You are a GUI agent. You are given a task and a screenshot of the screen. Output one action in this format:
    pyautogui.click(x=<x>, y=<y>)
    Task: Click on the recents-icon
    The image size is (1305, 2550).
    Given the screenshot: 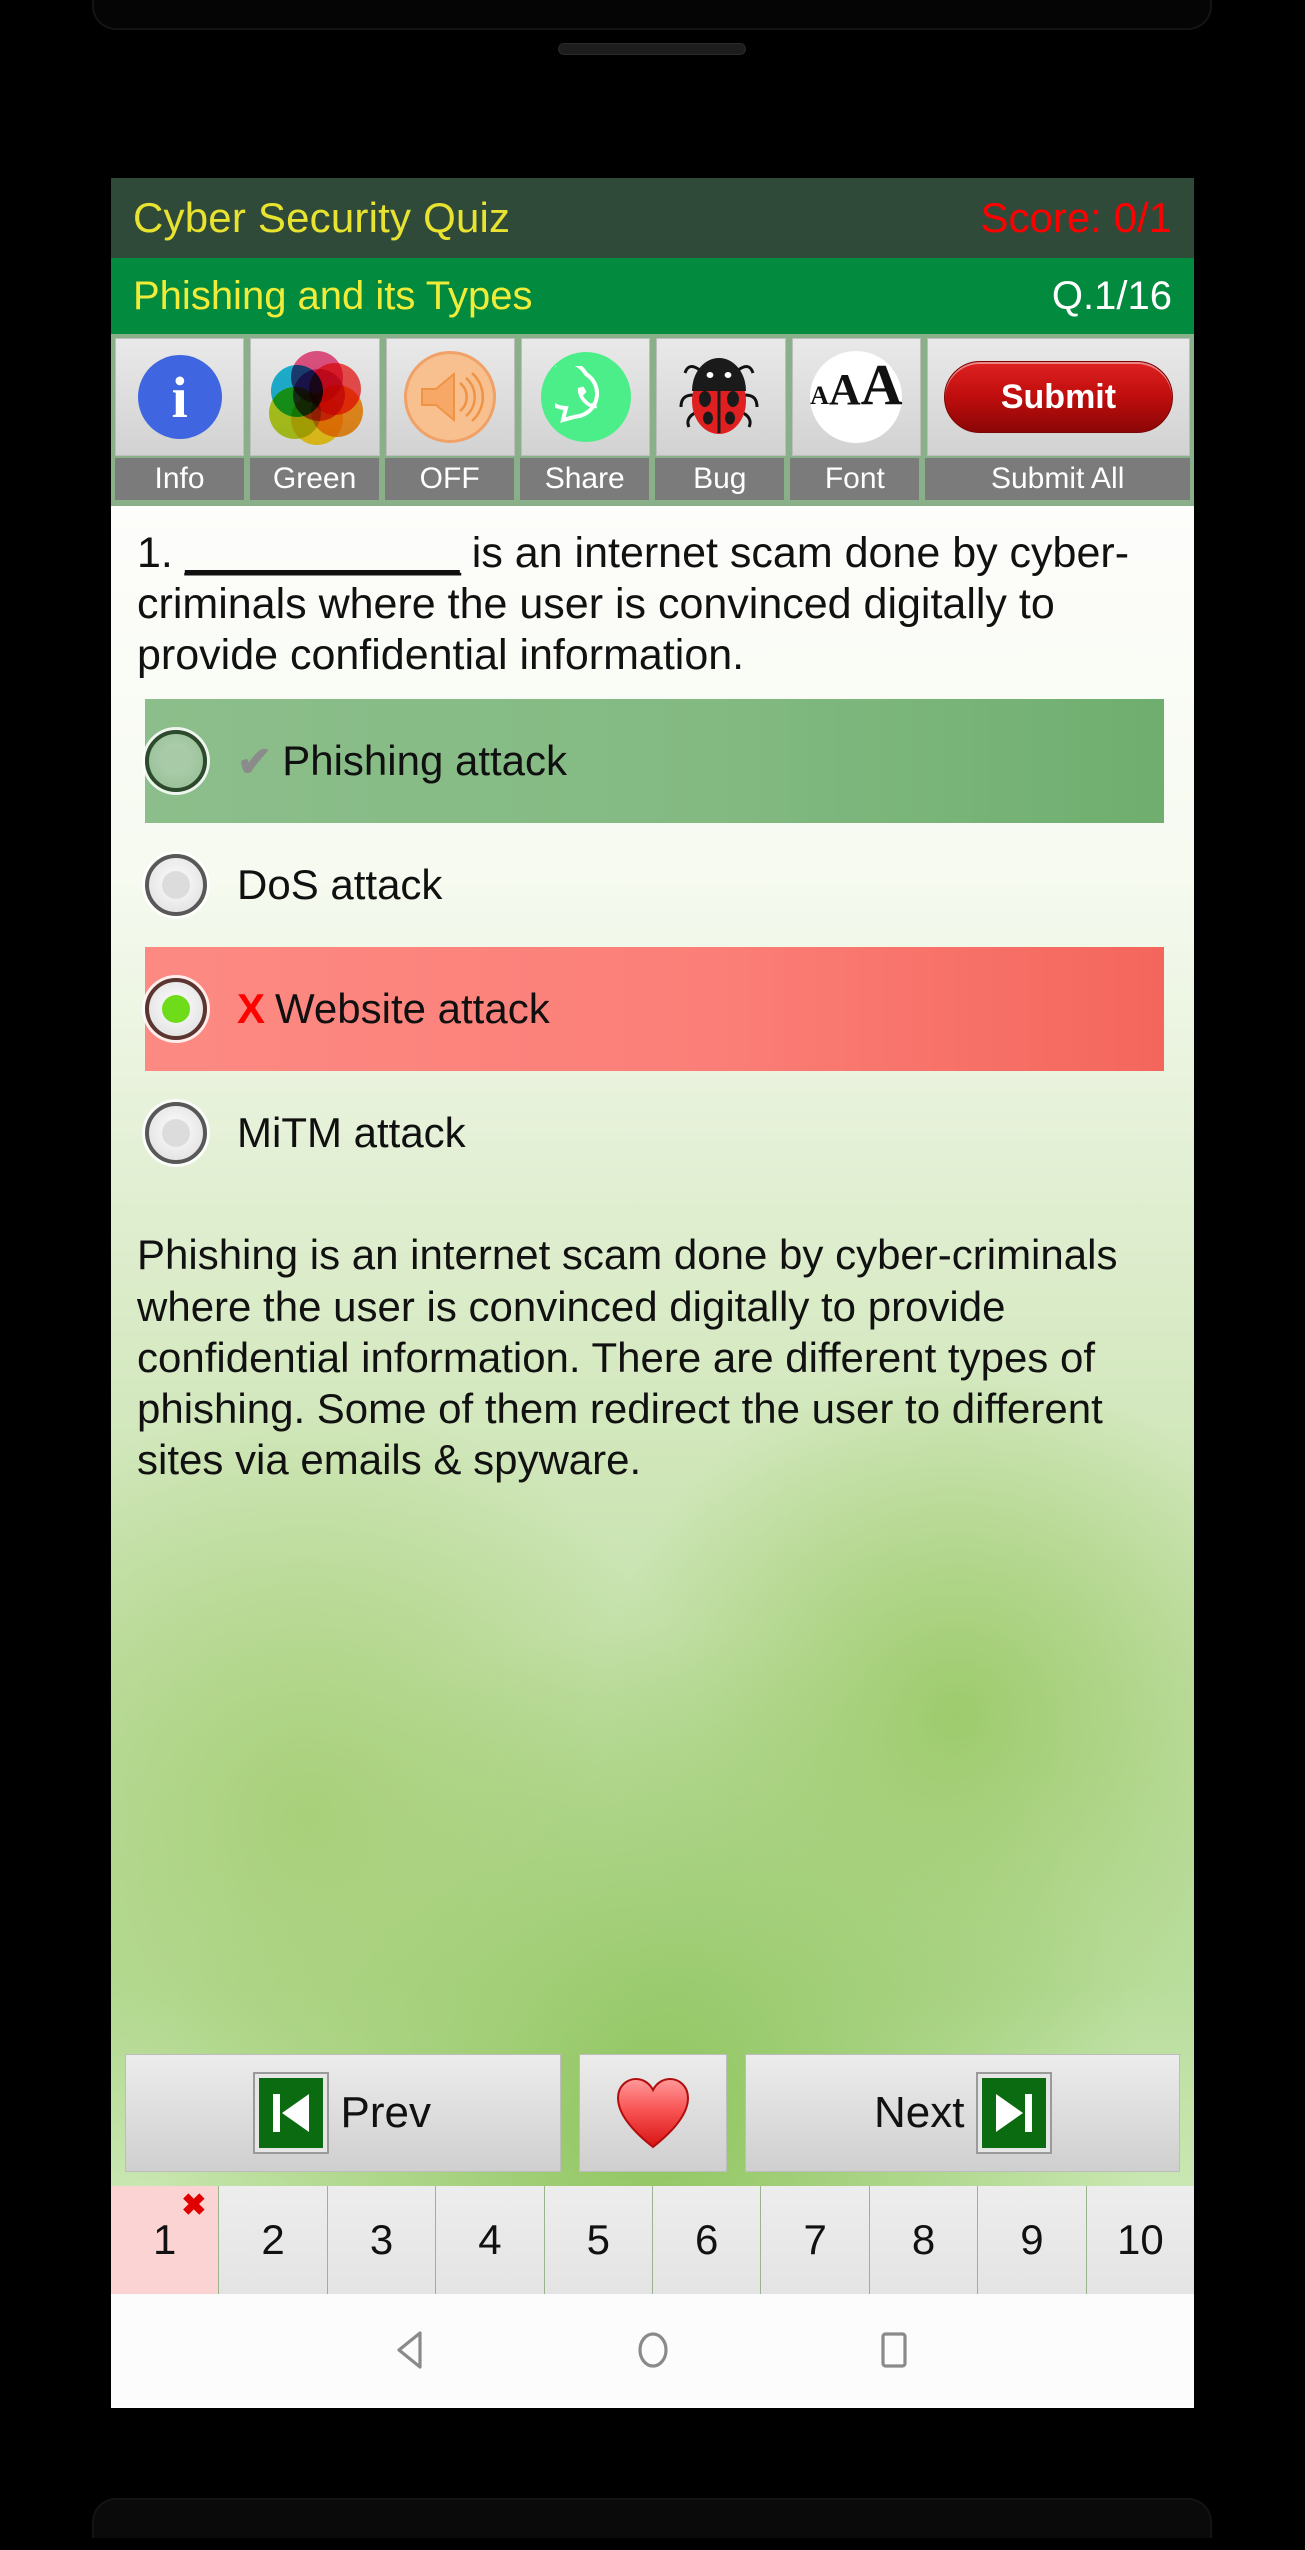 What is the action you would take?
    pyautogui.click(x=894, y=2350)
    